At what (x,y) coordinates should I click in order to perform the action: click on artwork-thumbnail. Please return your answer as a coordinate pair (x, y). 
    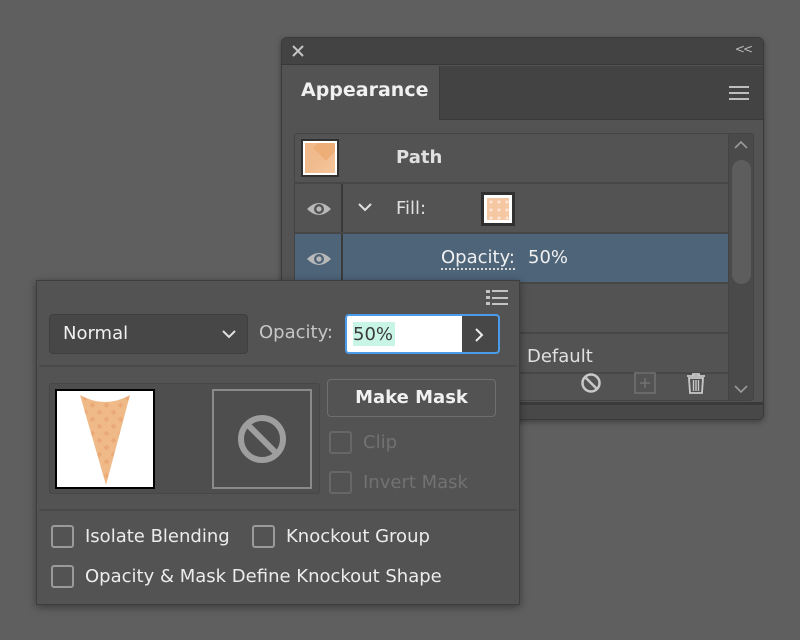
    Looking at the image, I should click on (105, 439).